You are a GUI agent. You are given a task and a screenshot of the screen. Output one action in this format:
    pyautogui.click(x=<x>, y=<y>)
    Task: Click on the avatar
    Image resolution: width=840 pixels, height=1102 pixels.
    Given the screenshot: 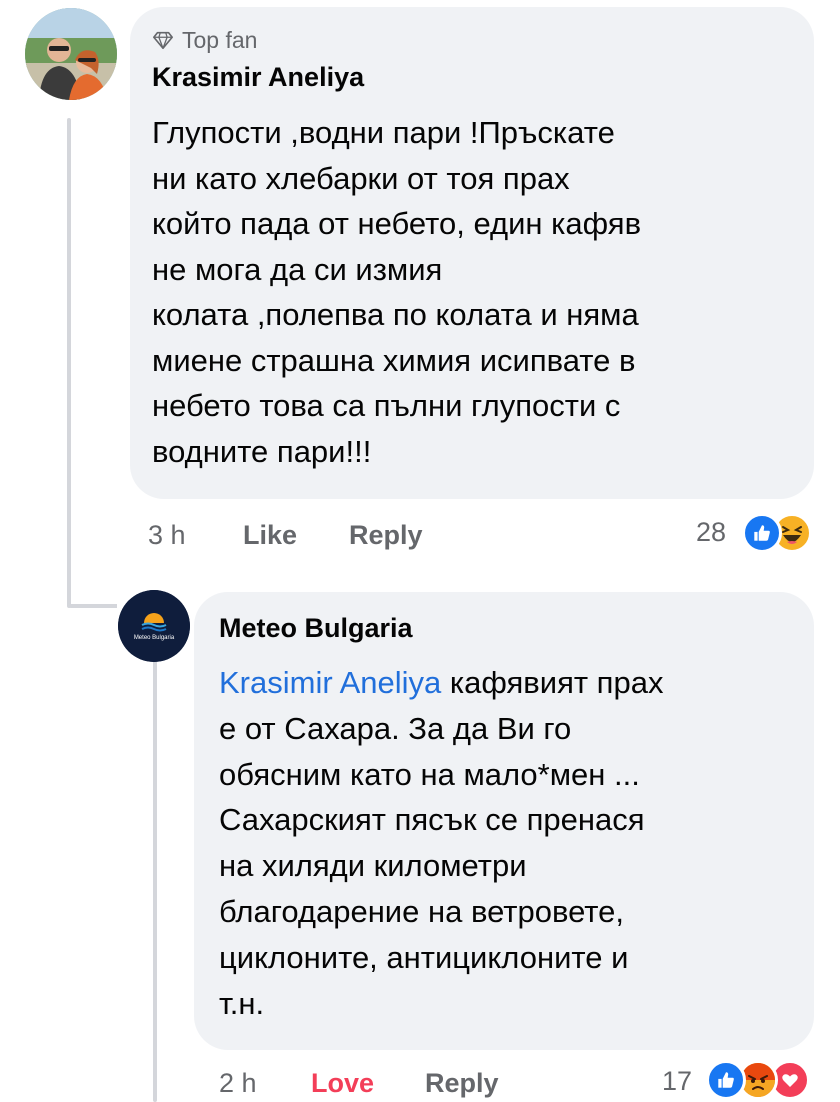 What is the action you would take?
    pyautogui.click(x=71, y=54)
    